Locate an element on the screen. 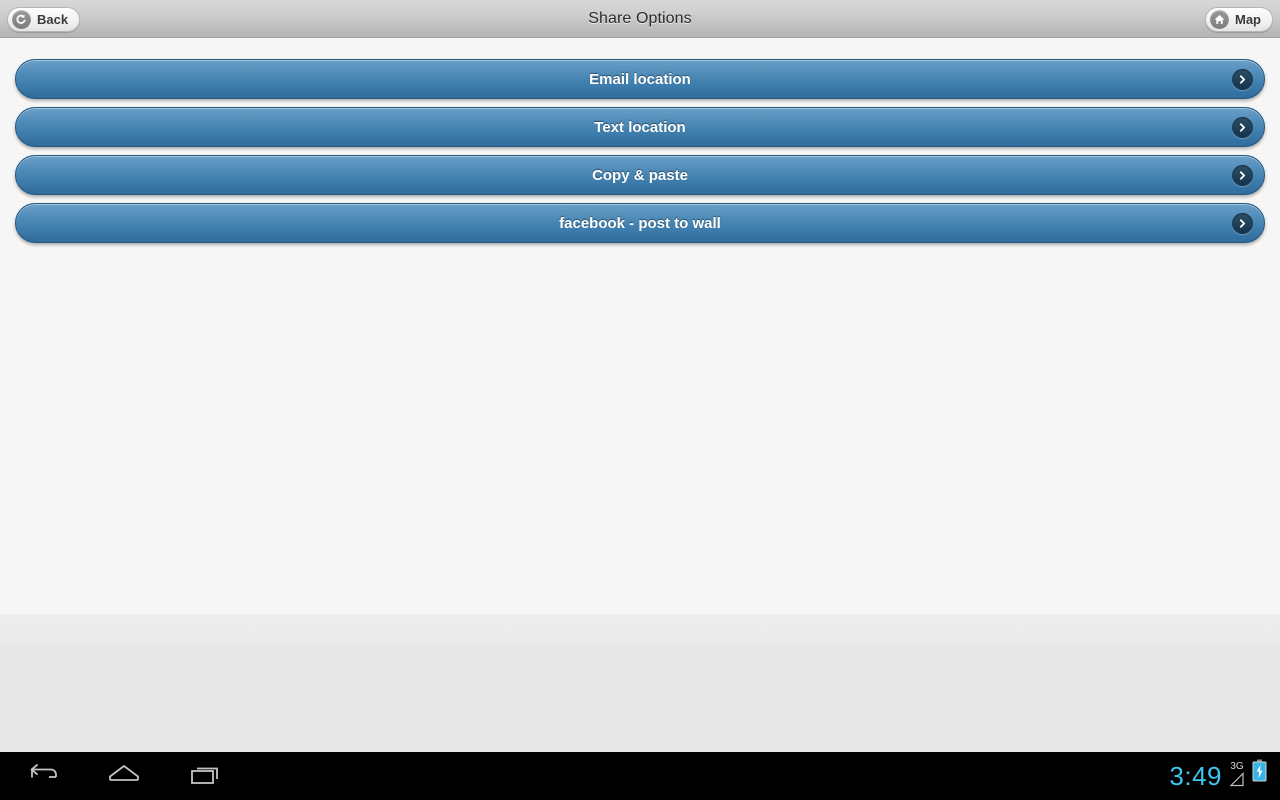 The image size is (1280, 800). status-clock: 3:49 is located at coordinates (1195, 776).